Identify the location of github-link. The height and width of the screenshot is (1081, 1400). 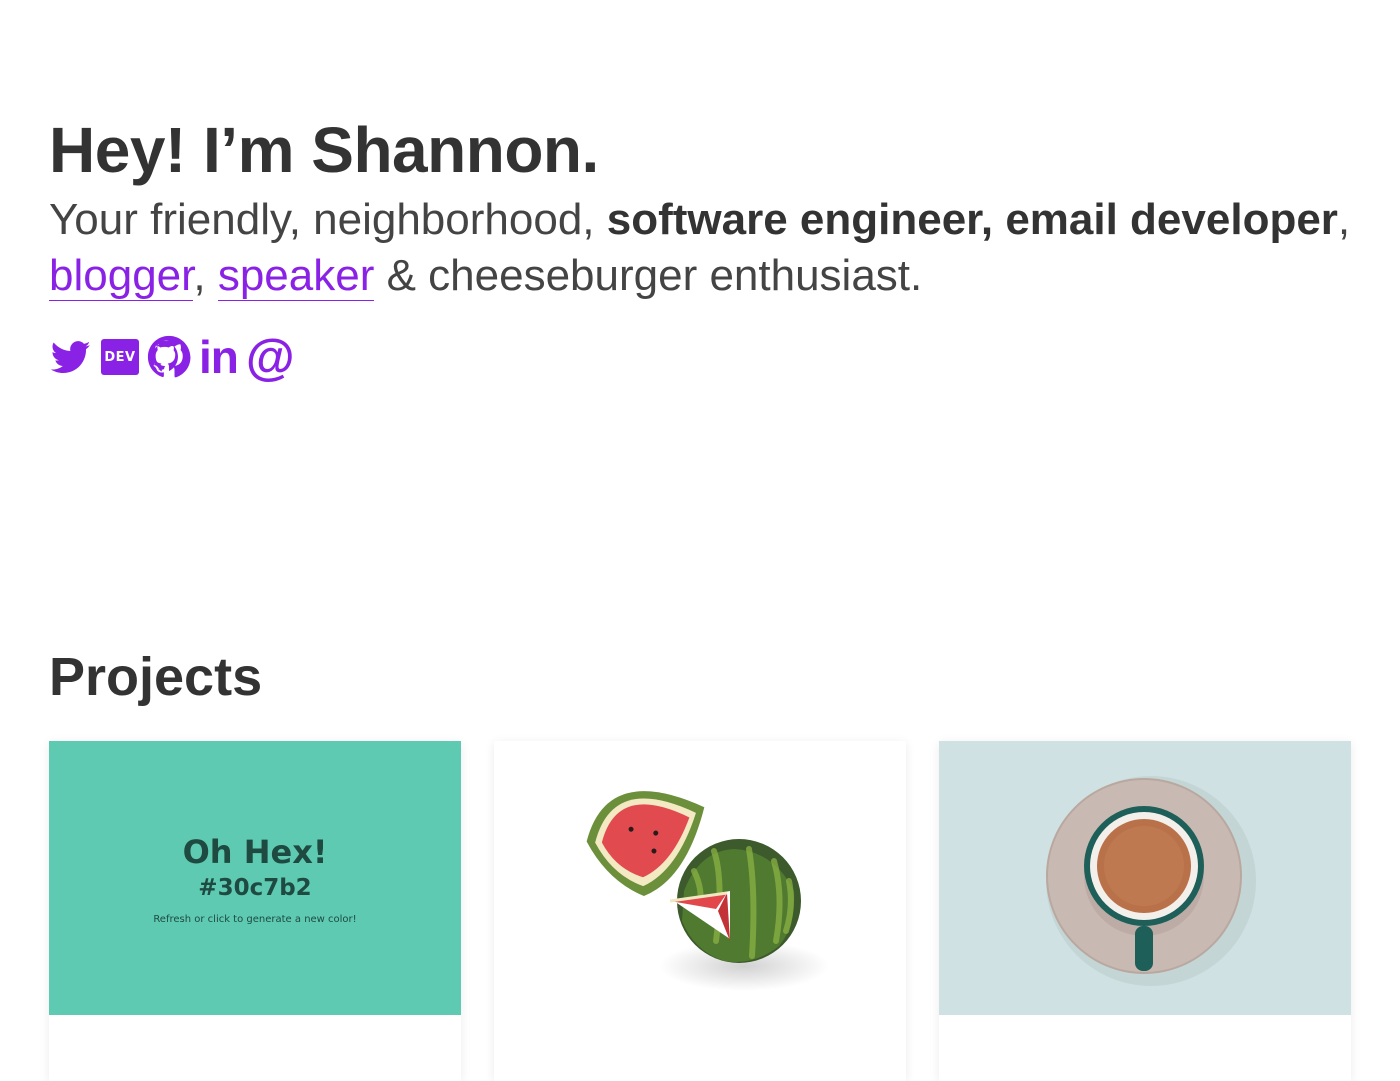
(169, 357).